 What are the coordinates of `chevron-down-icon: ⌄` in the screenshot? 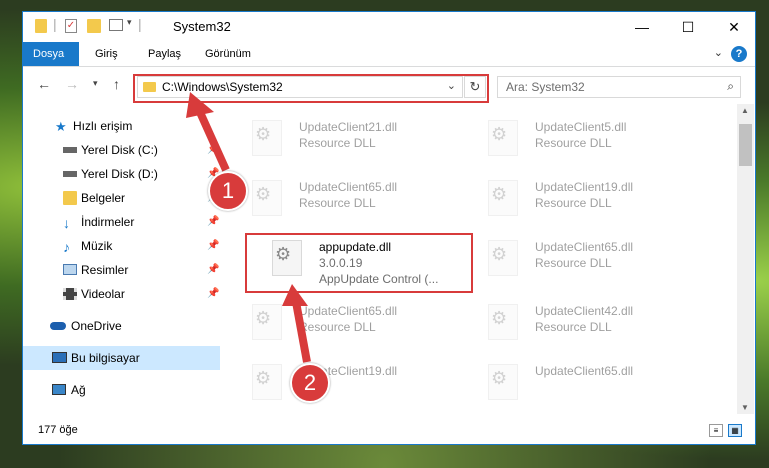 It's located at (718, 52).